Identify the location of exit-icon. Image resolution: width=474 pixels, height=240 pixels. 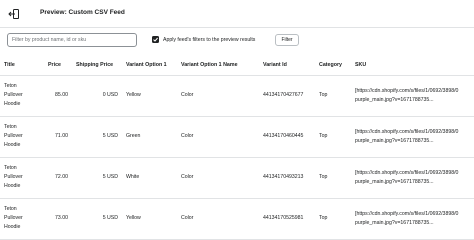
(14, 13).